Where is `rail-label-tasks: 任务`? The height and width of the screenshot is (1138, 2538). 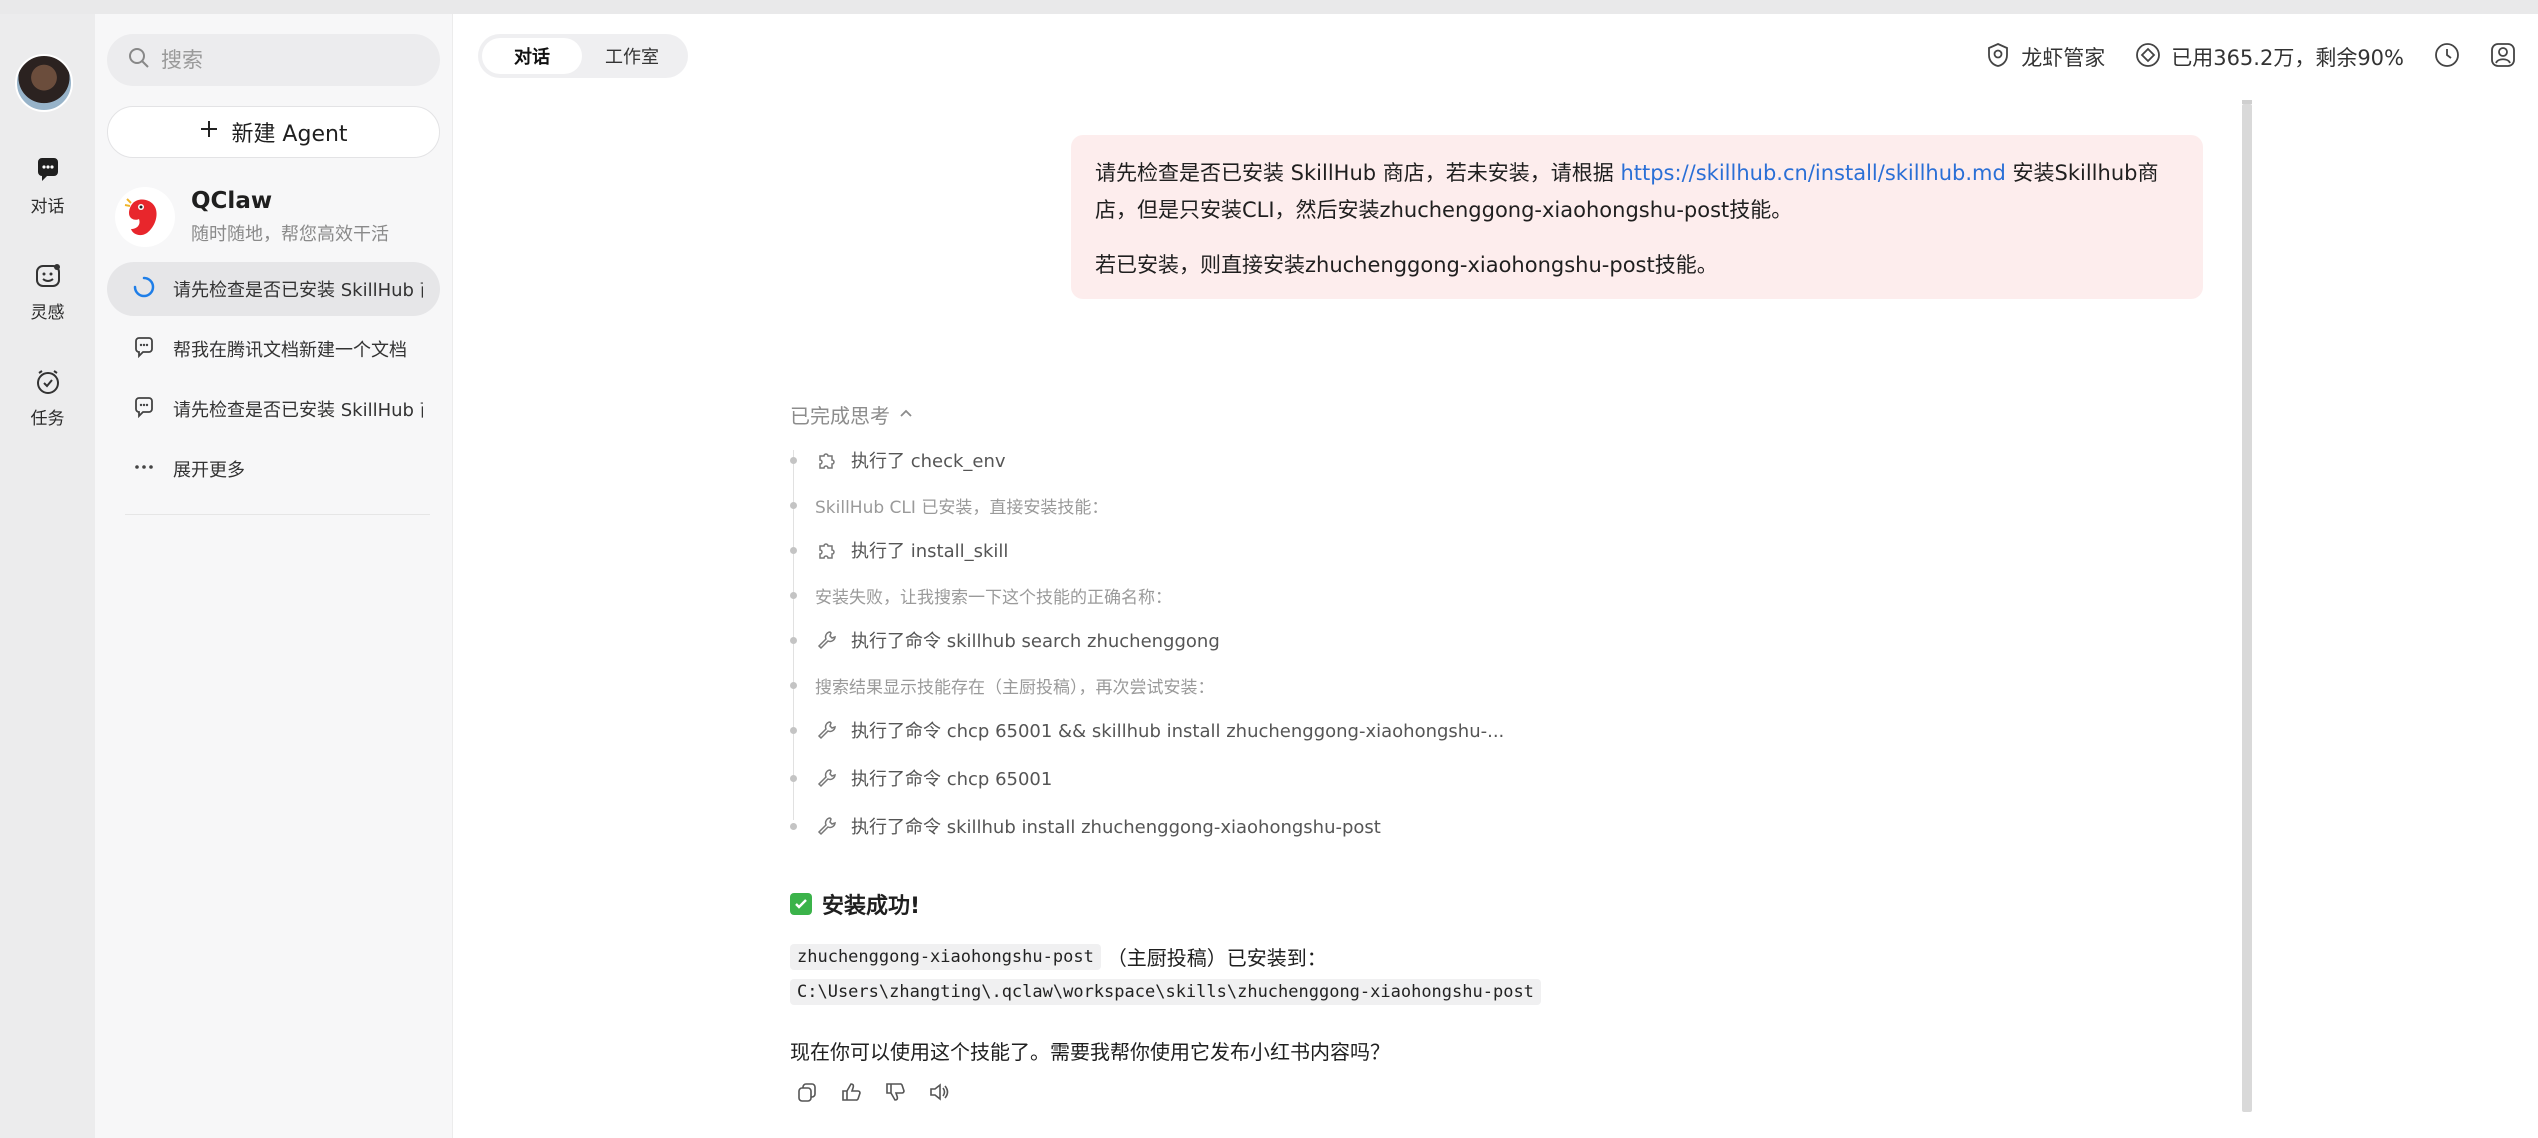
rail-label-tasks: 任务 is located at coordinates (47, 419).